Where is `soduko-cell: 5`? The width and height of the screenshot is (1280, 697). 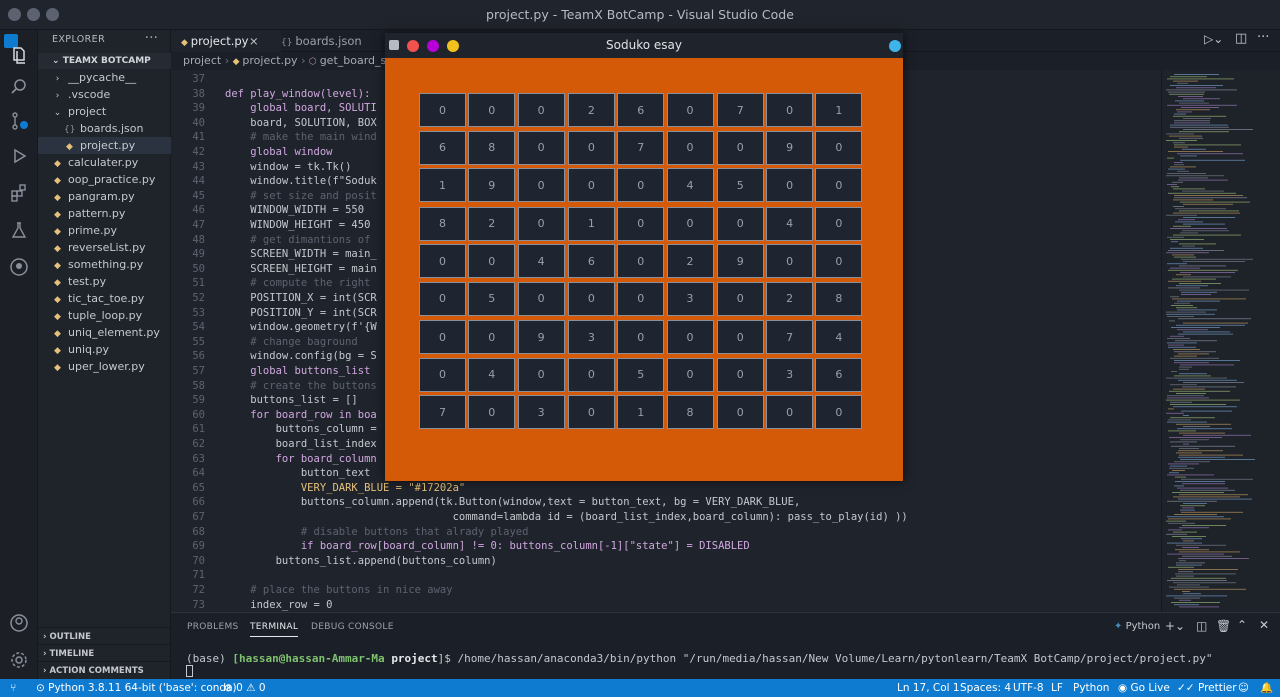
soduko-cell: 5 is located at coordinates (740, 185).